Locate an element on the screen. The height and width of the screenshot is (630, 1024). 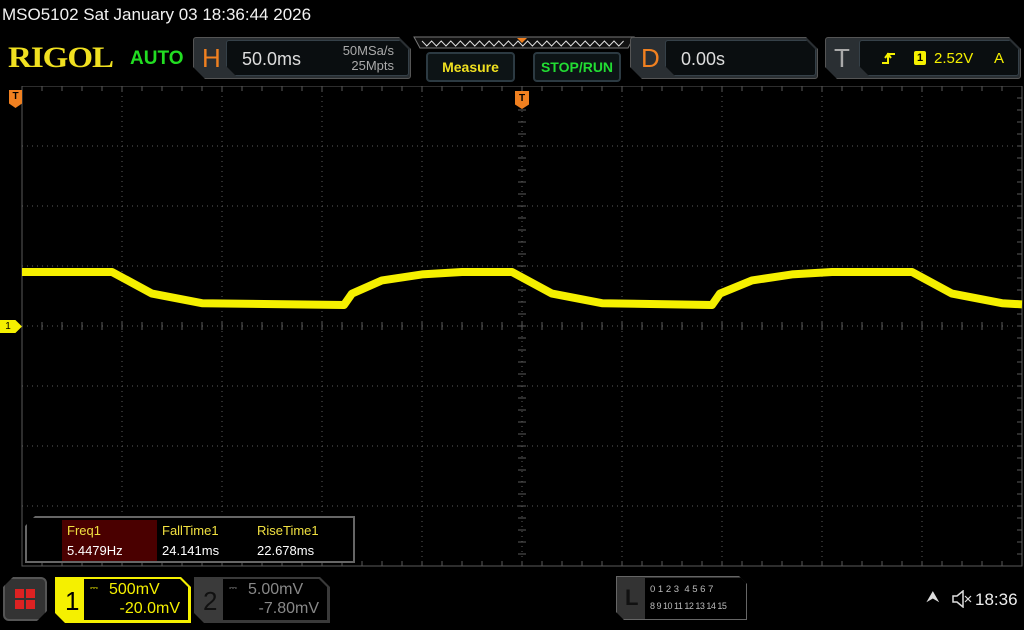
logic-label: L is located at coordinates (632, 597).